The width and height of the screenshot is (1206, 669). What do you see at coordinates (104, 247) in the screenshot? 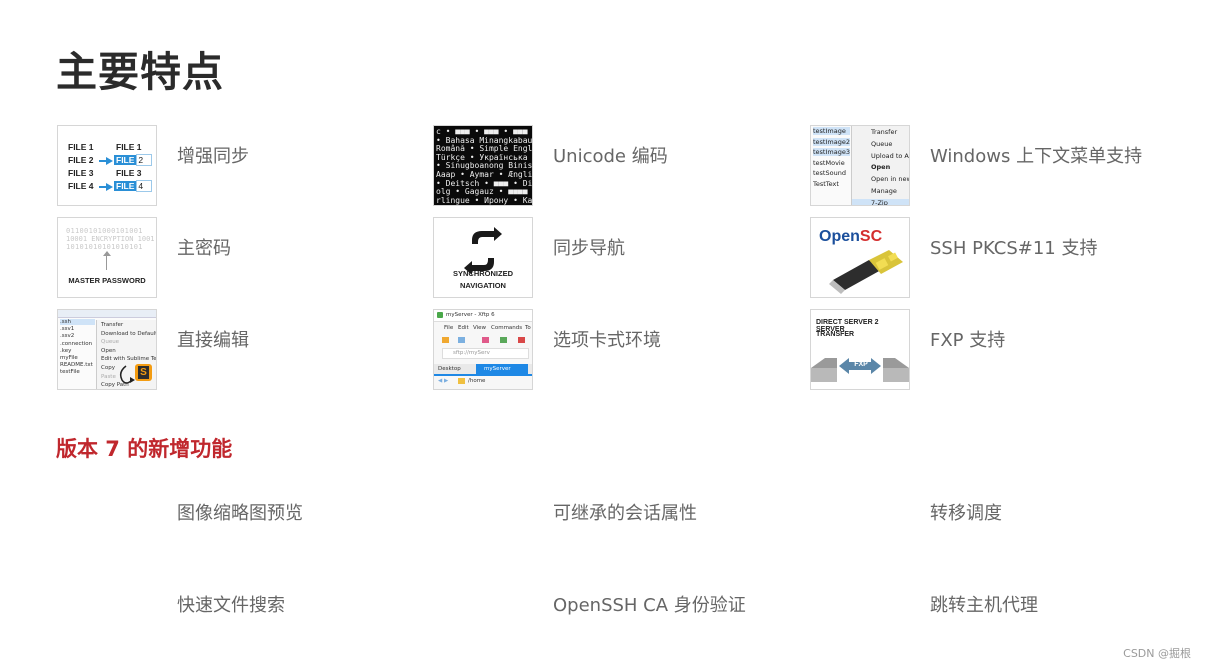
I see `binary-text: 10101010101010101` at bounding box center [104, 247].